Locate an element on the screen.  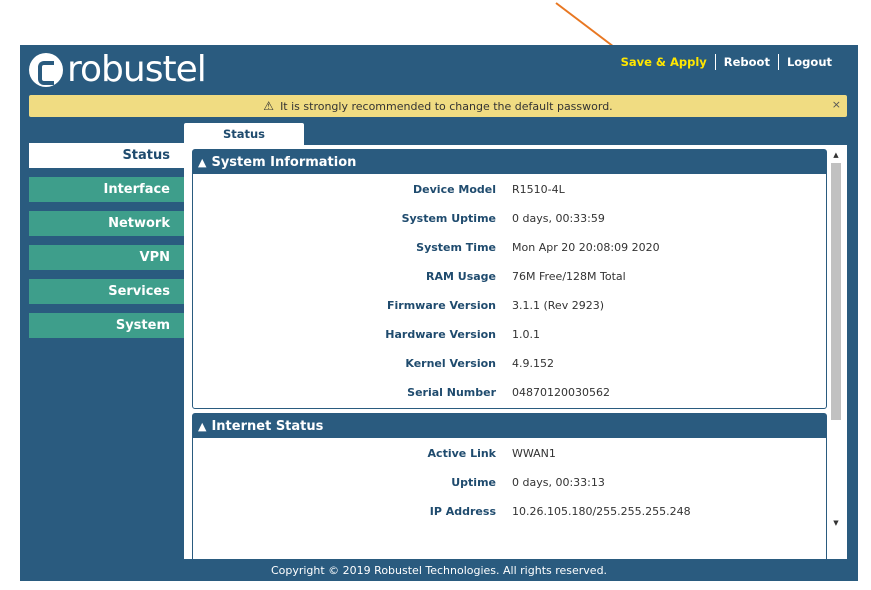
info-row: IP Address 10.26.105.180/255.255.255.248 is located at coordinates (509, 513).